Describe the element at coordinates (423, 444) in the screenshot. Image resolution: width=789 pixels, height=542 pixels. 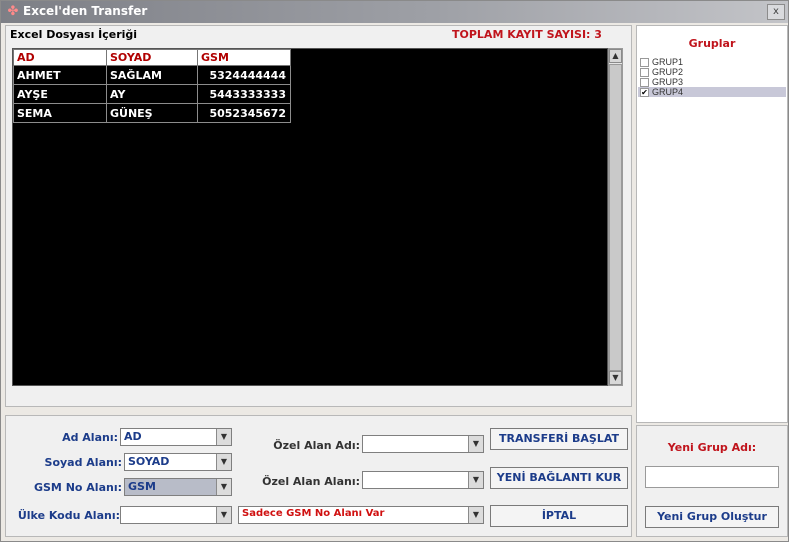
I see `ozel-alan-adi-select: ▼` at that location.